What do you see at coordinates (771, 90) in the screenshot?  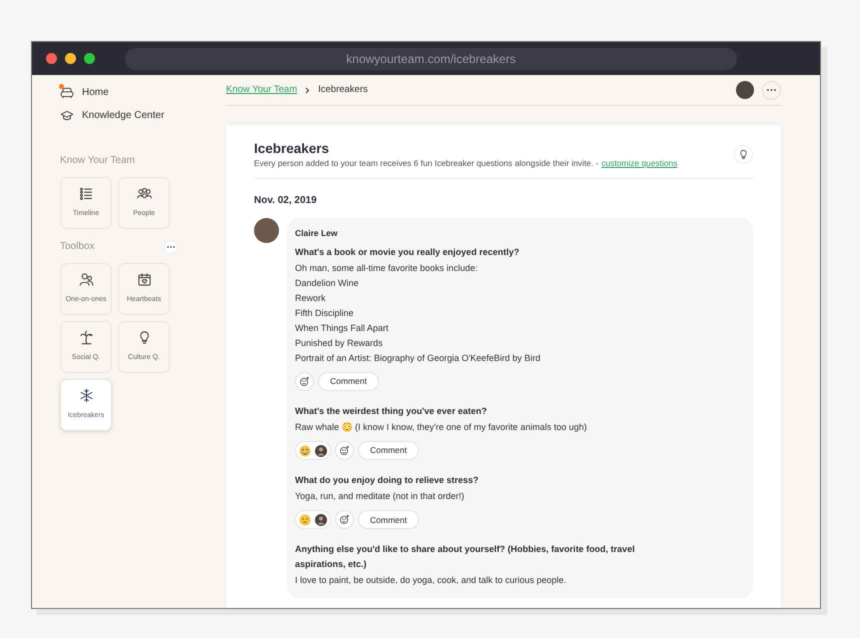 I see `more-button` at bounding box center [771, 90].